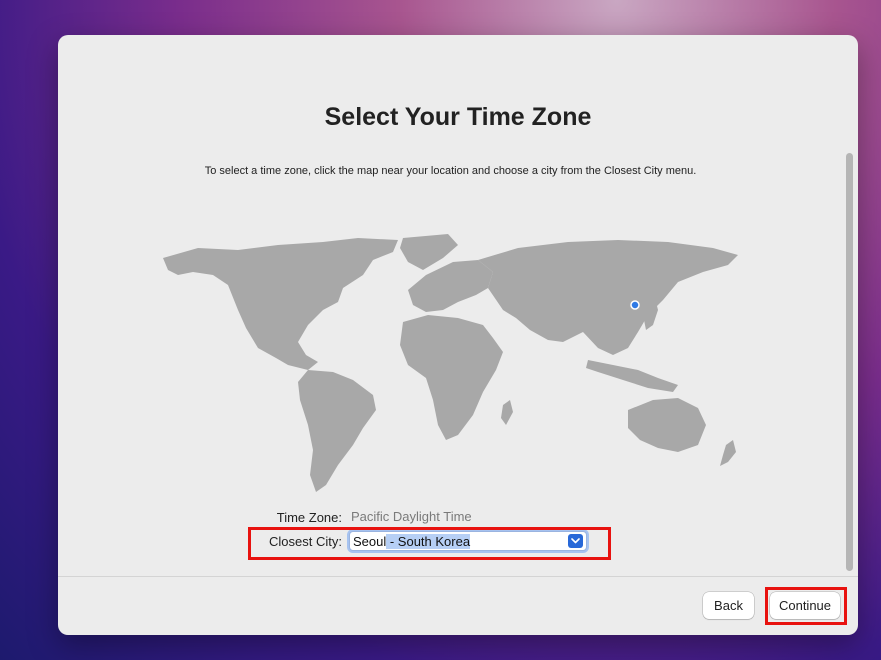 The image size is (881, 660). I want to click on scrollbar-thumb, so click(849, 362).